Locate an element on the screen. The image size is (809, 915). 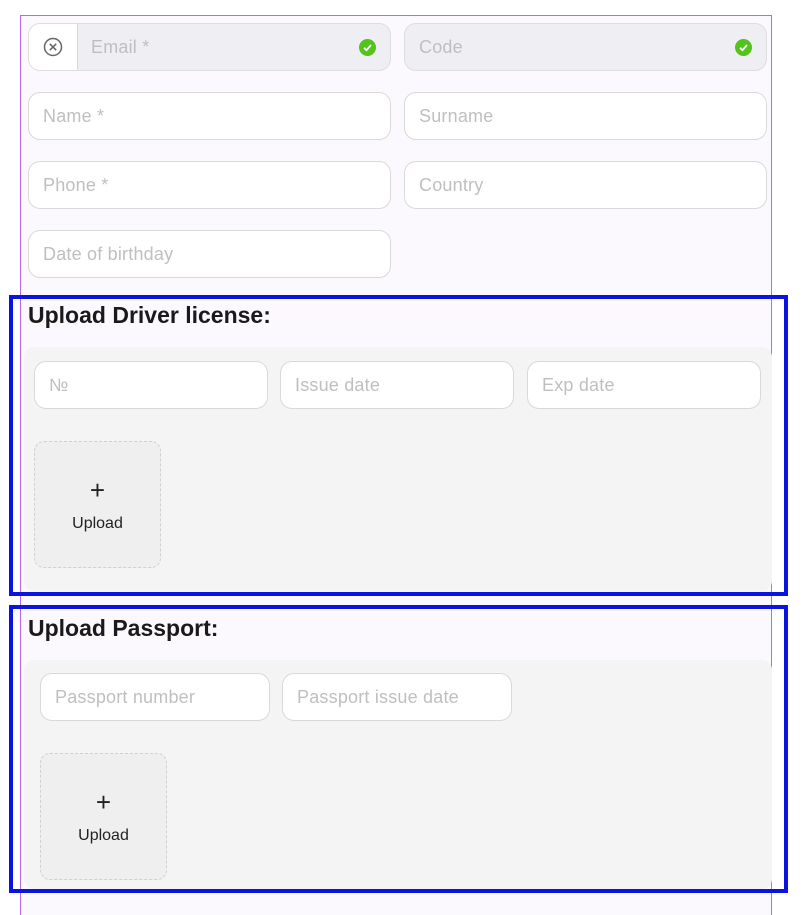
license-issue-date-placeholder: Issue date is located at coordinates (338, 384).